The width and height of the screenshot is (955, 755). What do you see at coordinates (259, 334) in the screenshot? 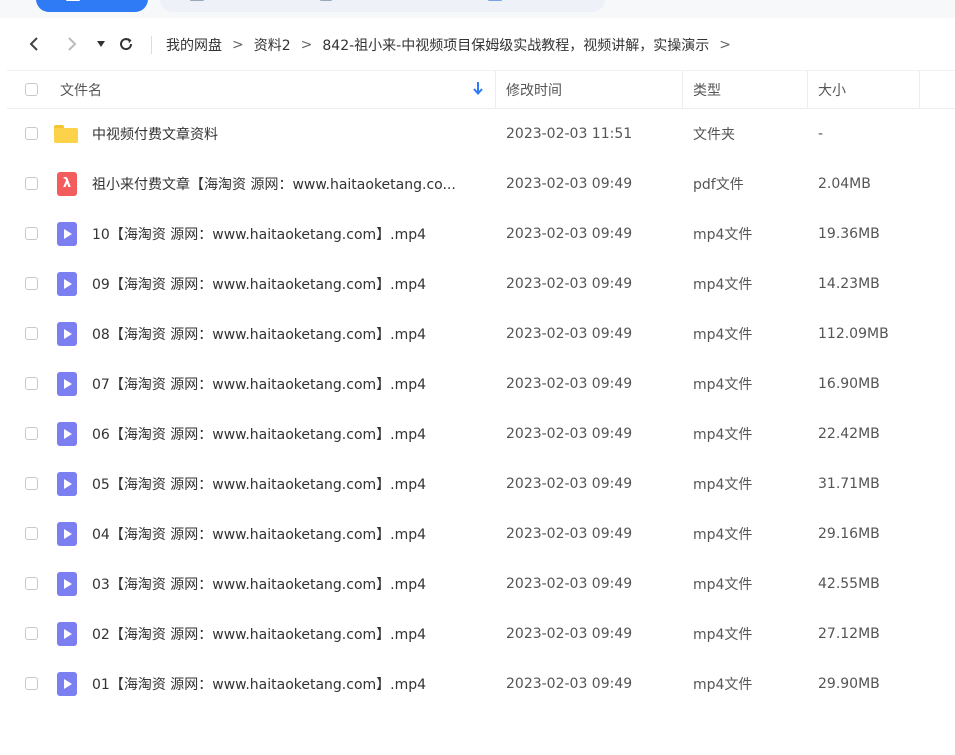
I see `file-name: 08【海淘资 源网：www.haitaoketang.com】.mp4` at bounding box center [259, 334].